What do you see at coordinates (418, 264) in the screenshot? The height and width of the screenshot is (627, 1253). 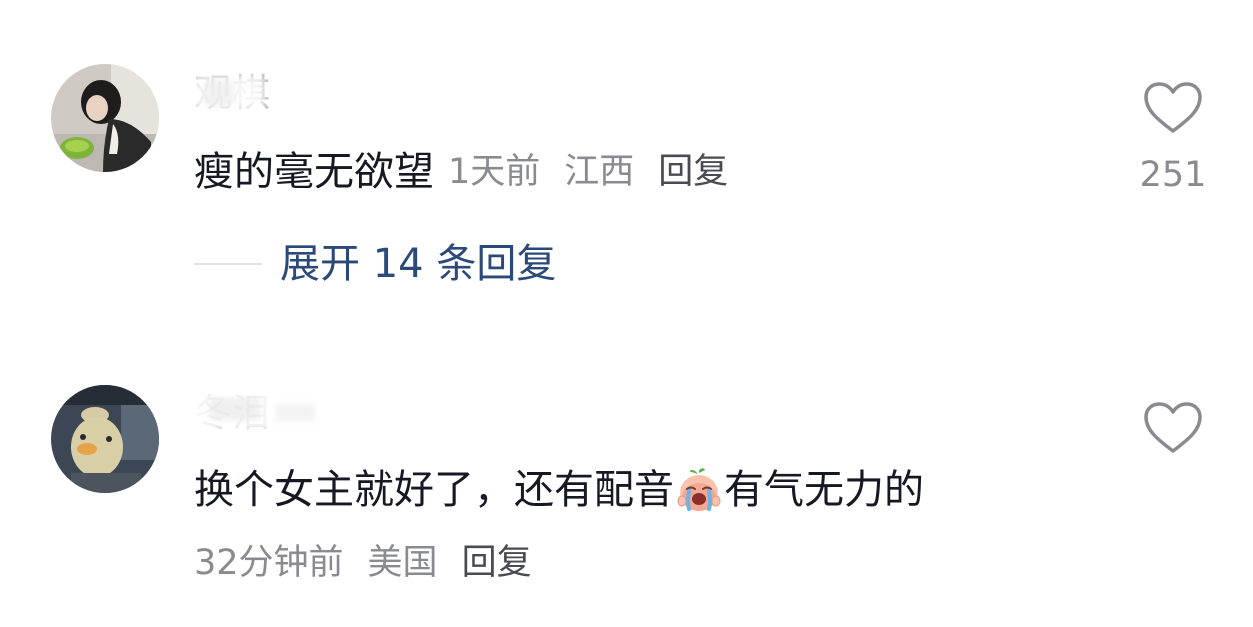 I see `expand-replies-button: 展开 14 条回复` at bounding box center [418, 264].